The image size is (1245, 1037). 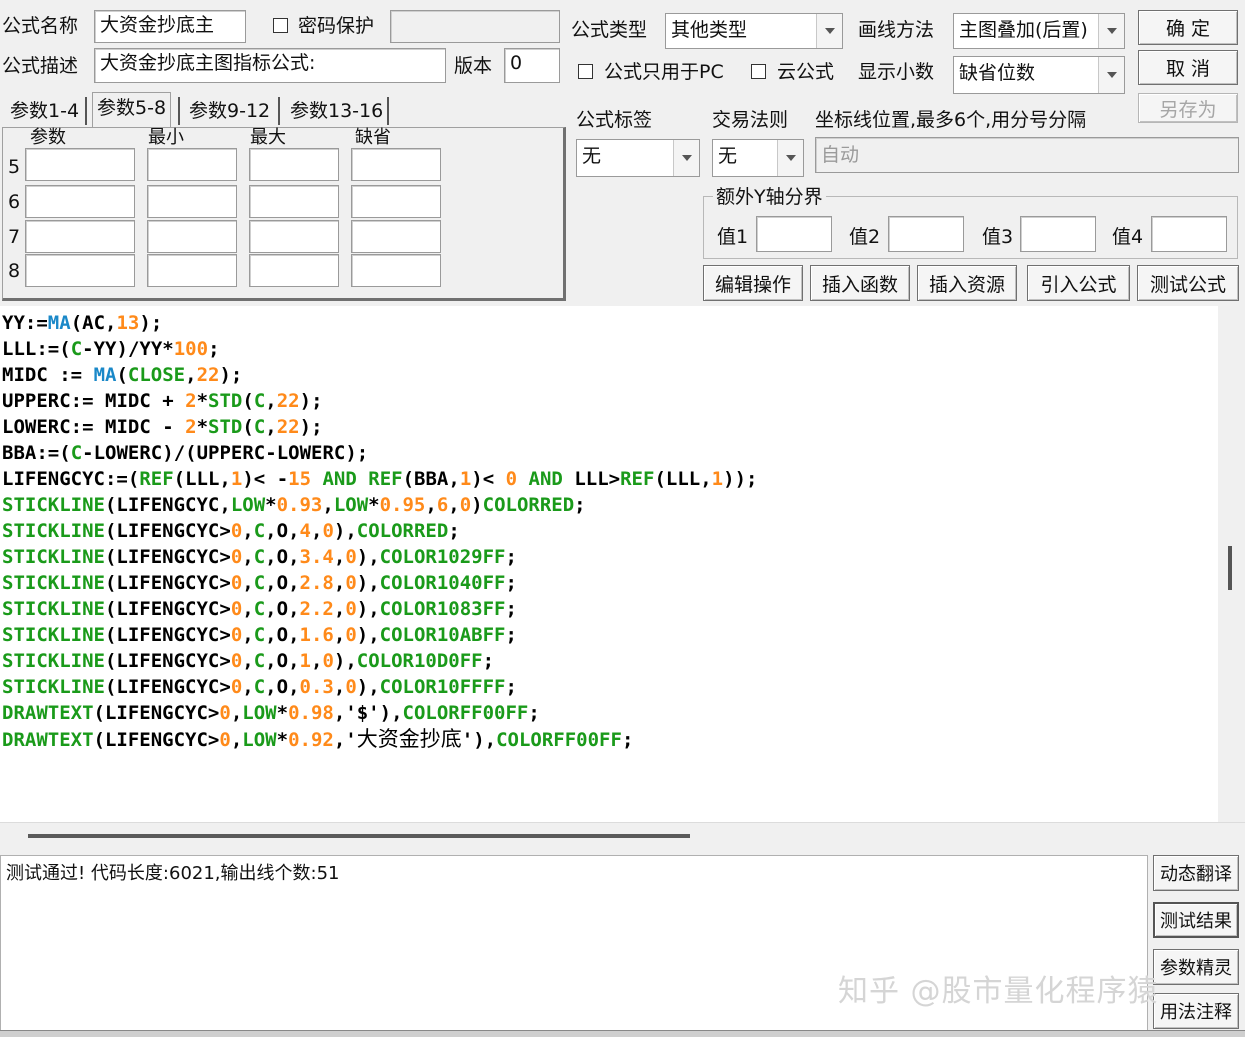 What do you see at coordinates (231, 531) in the screenshot?
I see `code-line: STICKLINE(LIFENGCYC>0,C,O,4,0),COLORRED;` at bounding box center [231, 531].